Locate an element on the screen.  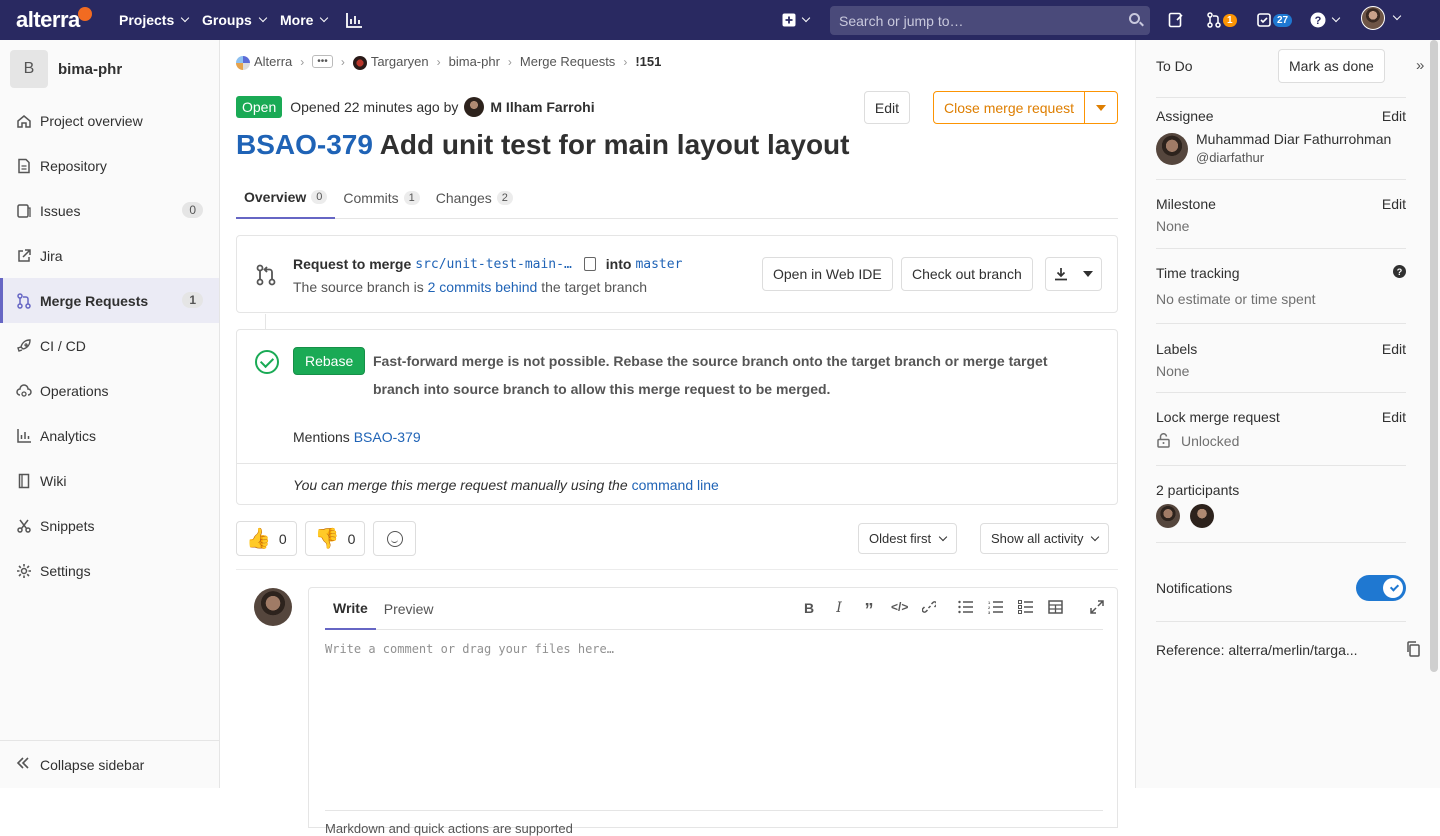
double-chevron-right-icon: » is located at coordinates (1420, 65).